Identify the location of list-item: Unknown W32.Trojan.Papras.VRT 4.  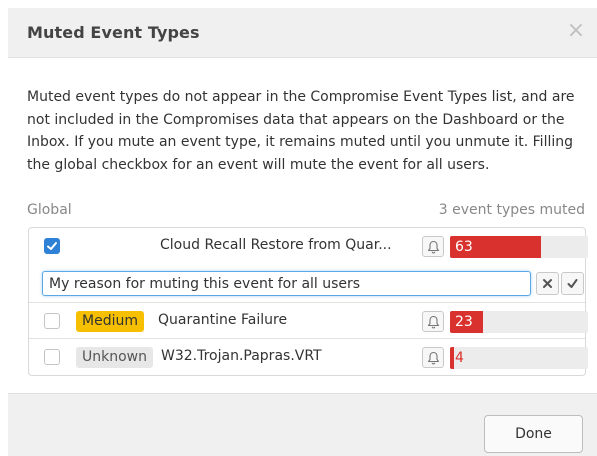
(308, 356).